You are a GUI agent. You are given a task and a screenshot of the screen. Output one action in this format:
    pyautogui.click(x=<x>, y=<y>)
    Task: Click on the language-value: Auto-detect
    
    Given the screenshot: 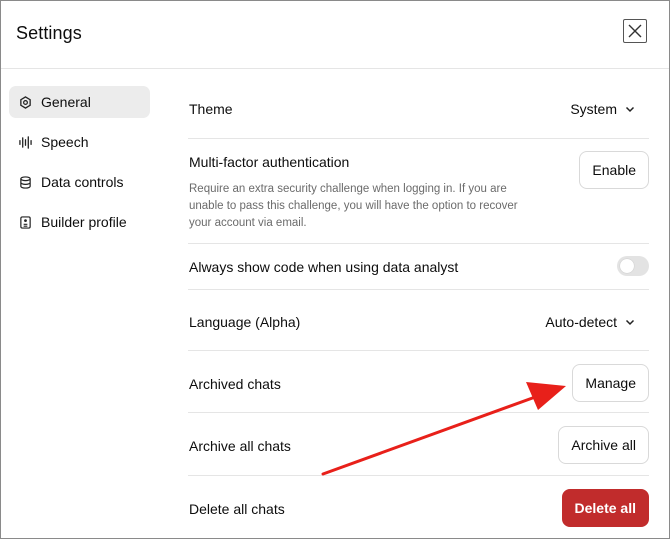 What is the action you would take?
    pyautogui.click(x=581, y=322)
    